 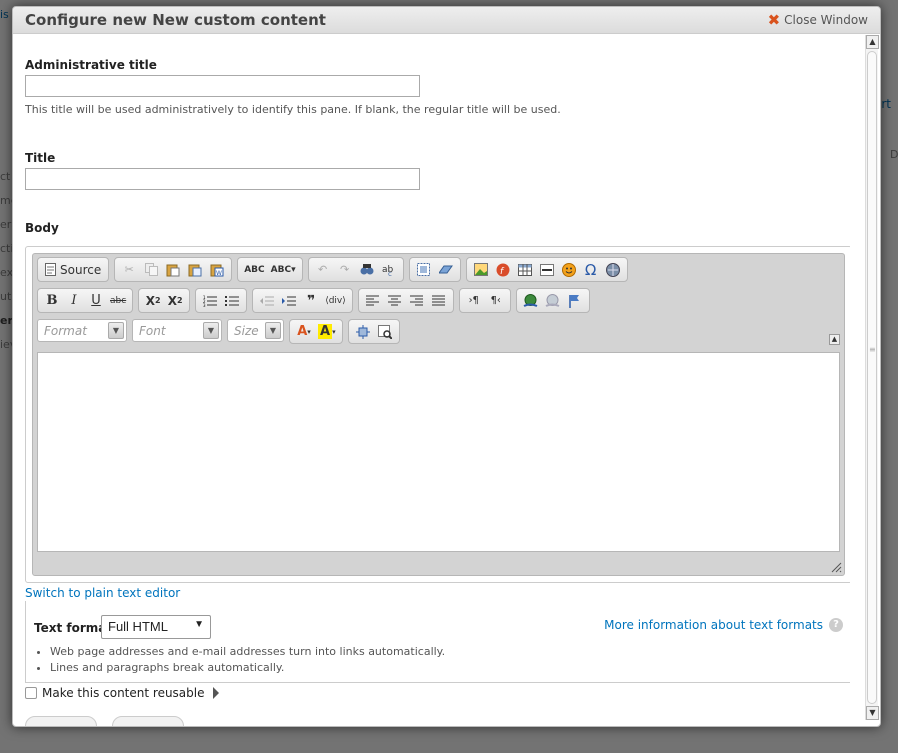 I want to click on toolbar-group-spell: ABC ABC▾, so click(x=270, y=269).